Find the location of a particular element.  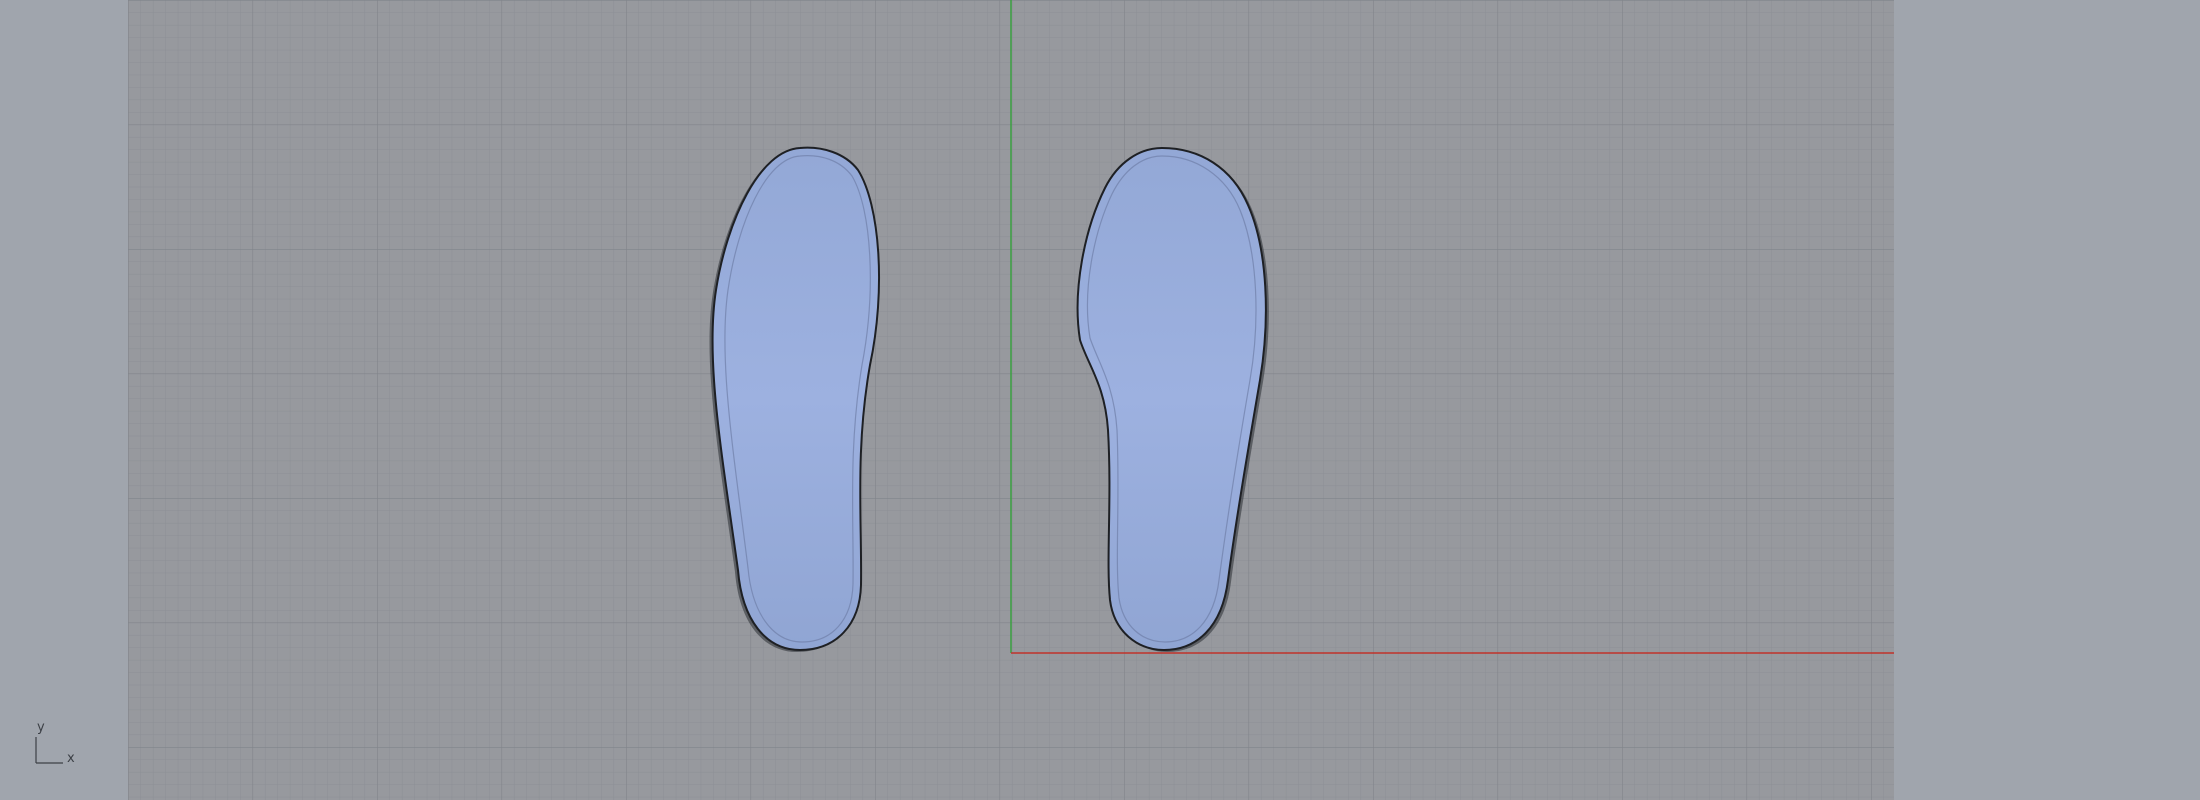

axis-widget-x-label: x is located at coordinates (71, 758).